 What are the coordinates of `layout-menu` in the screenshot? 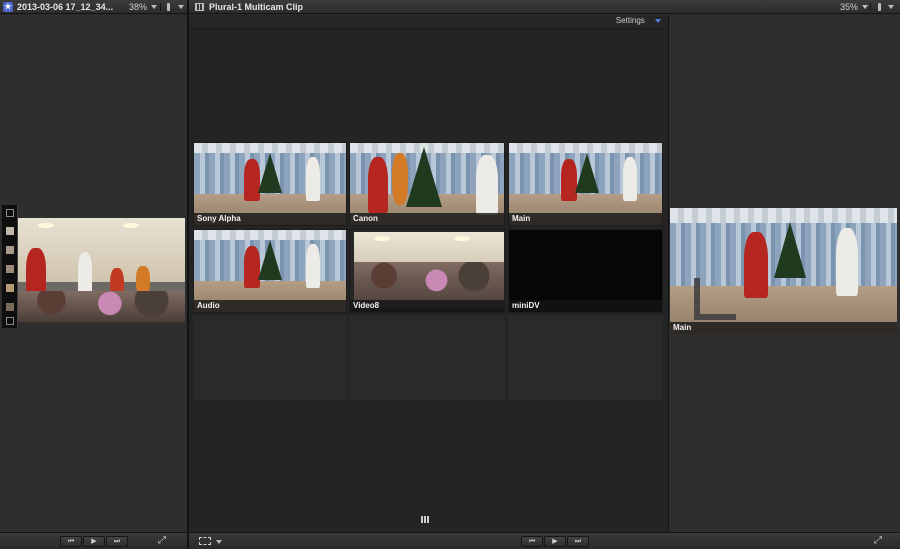 It's located at (211, 541).